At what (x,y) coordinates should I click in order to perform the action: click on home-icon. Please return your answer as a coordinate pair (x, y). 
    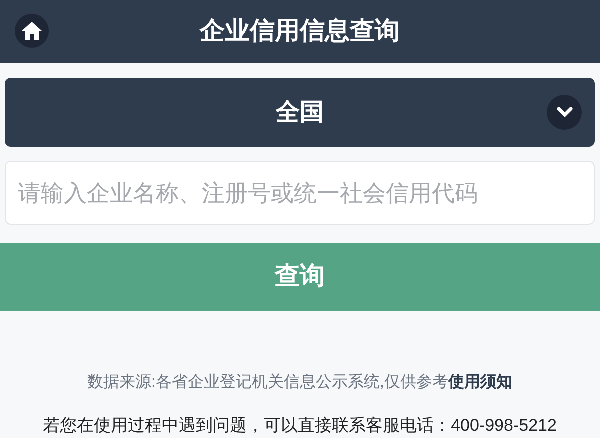
    Looking at the image, I should click on (32, 31).